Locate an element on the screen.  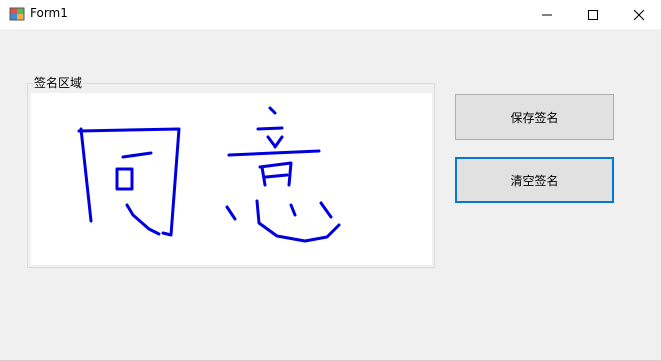
close-icon is located at coordinates (639, 14).